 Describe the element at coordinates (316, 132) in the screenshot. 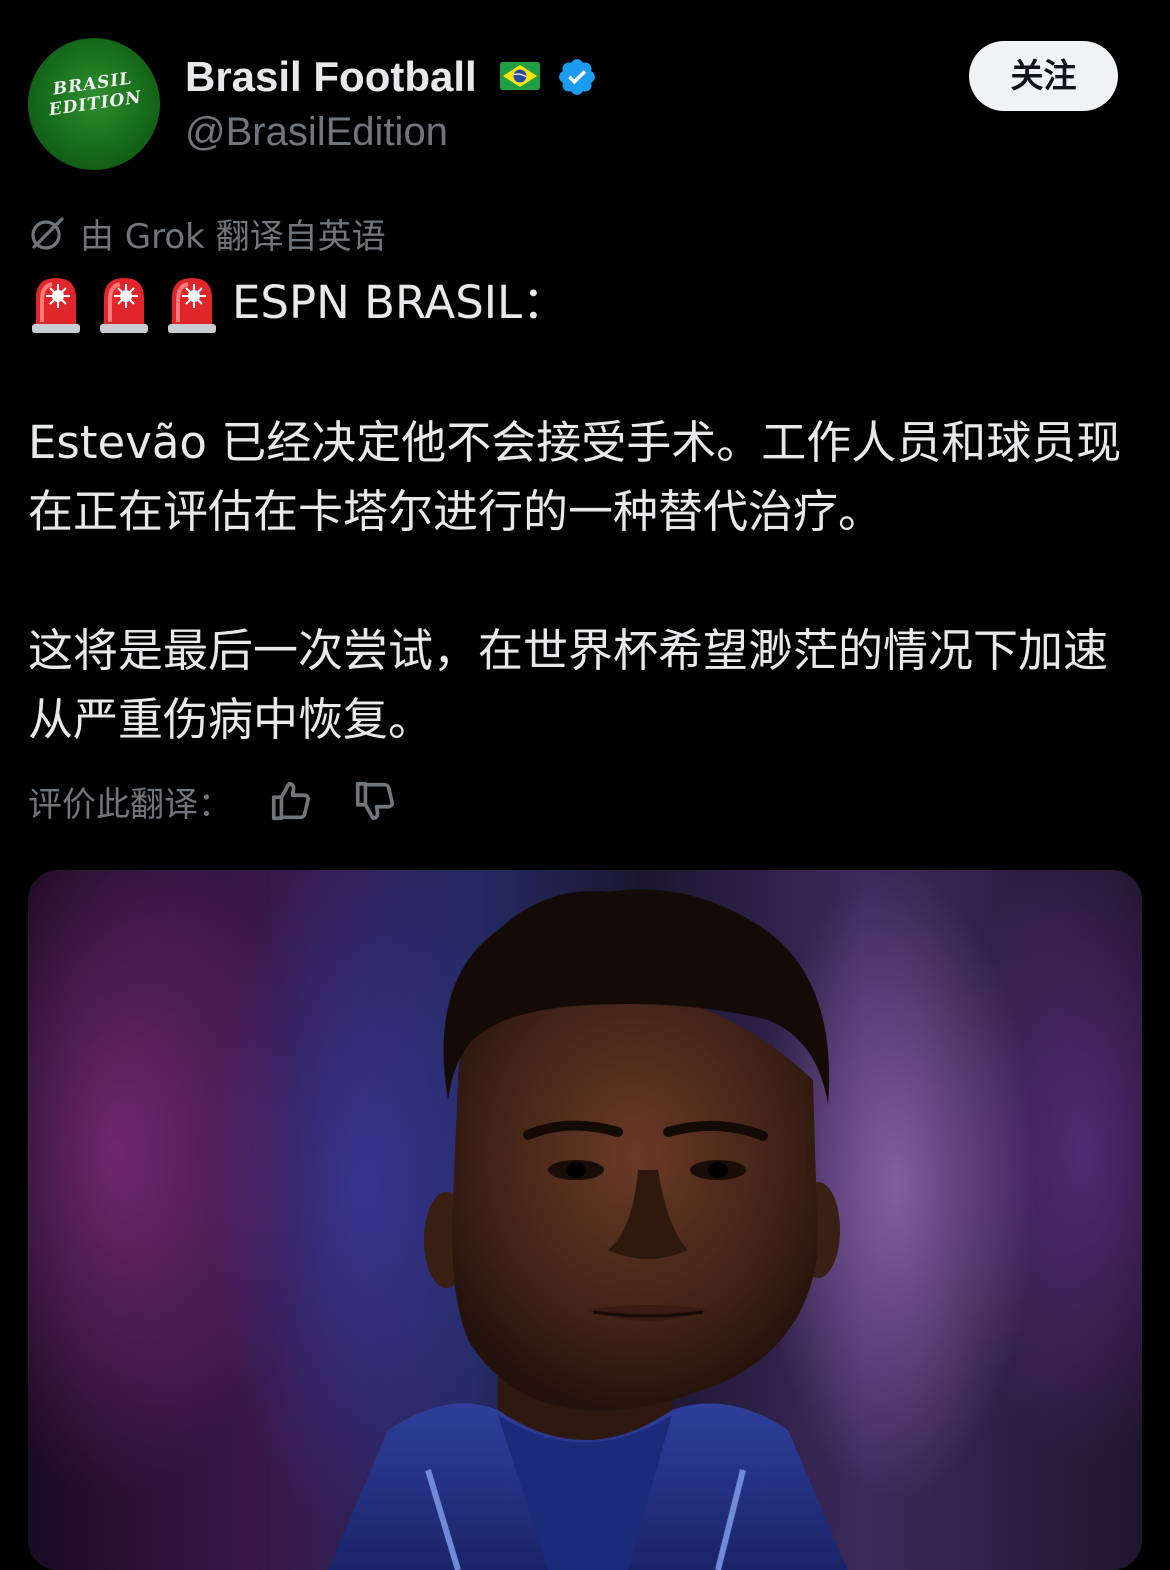

I see `author-handle: @BrasilEdition` at that location.